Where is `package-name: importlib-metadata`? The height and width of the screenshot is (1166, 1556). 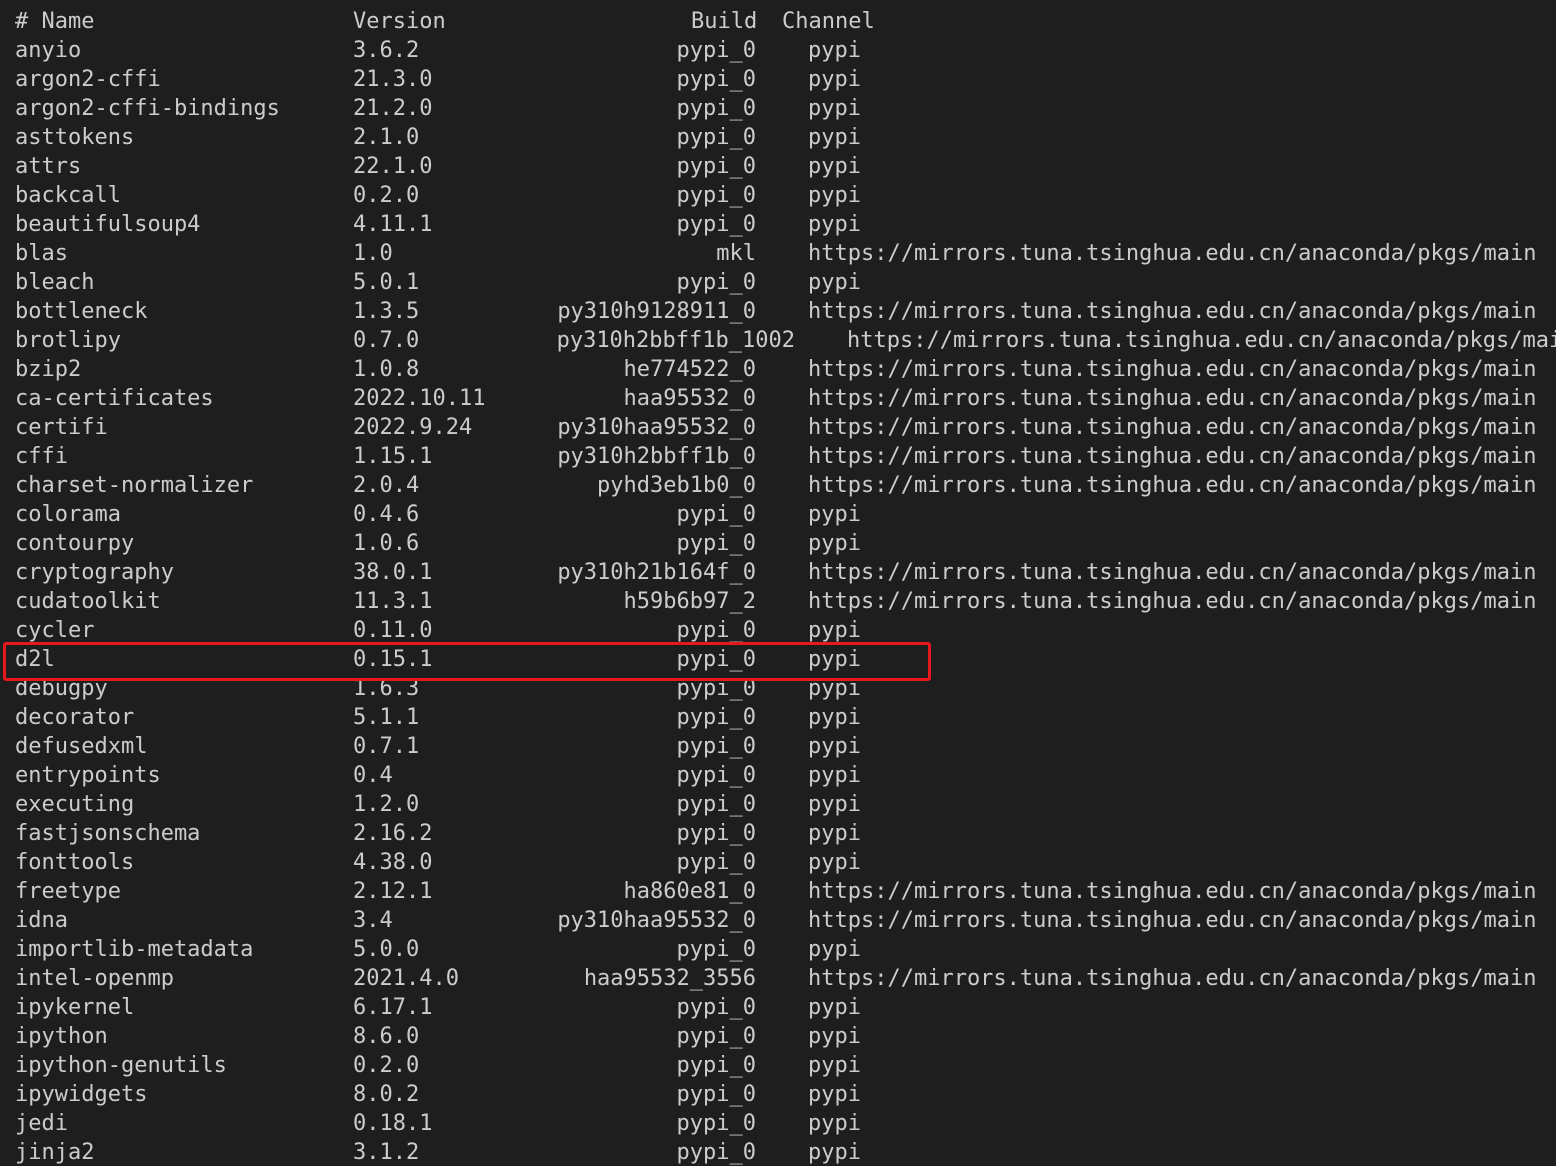 package-name: importlib-metadata is located at coordinates (134, 949).